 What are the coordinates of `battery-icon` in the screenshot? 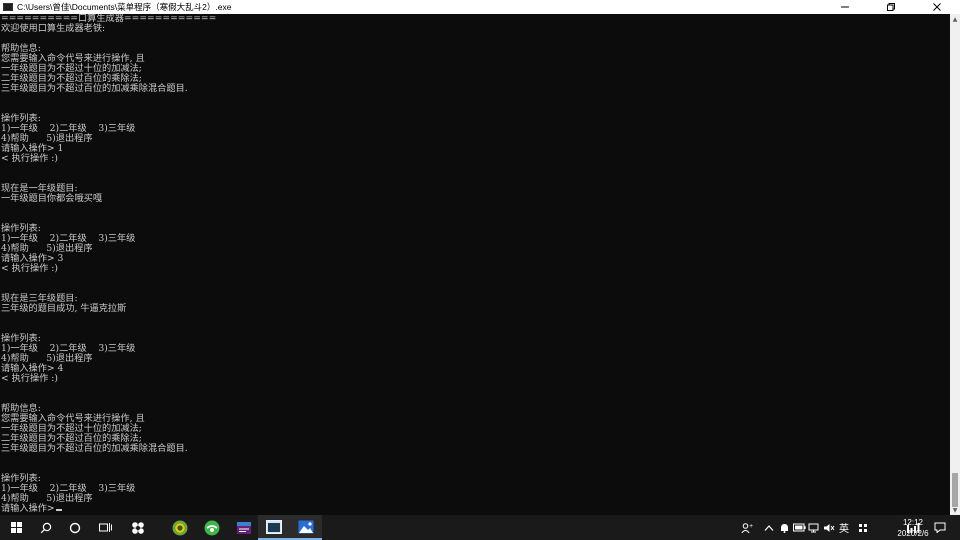 It's located at (799, 527).